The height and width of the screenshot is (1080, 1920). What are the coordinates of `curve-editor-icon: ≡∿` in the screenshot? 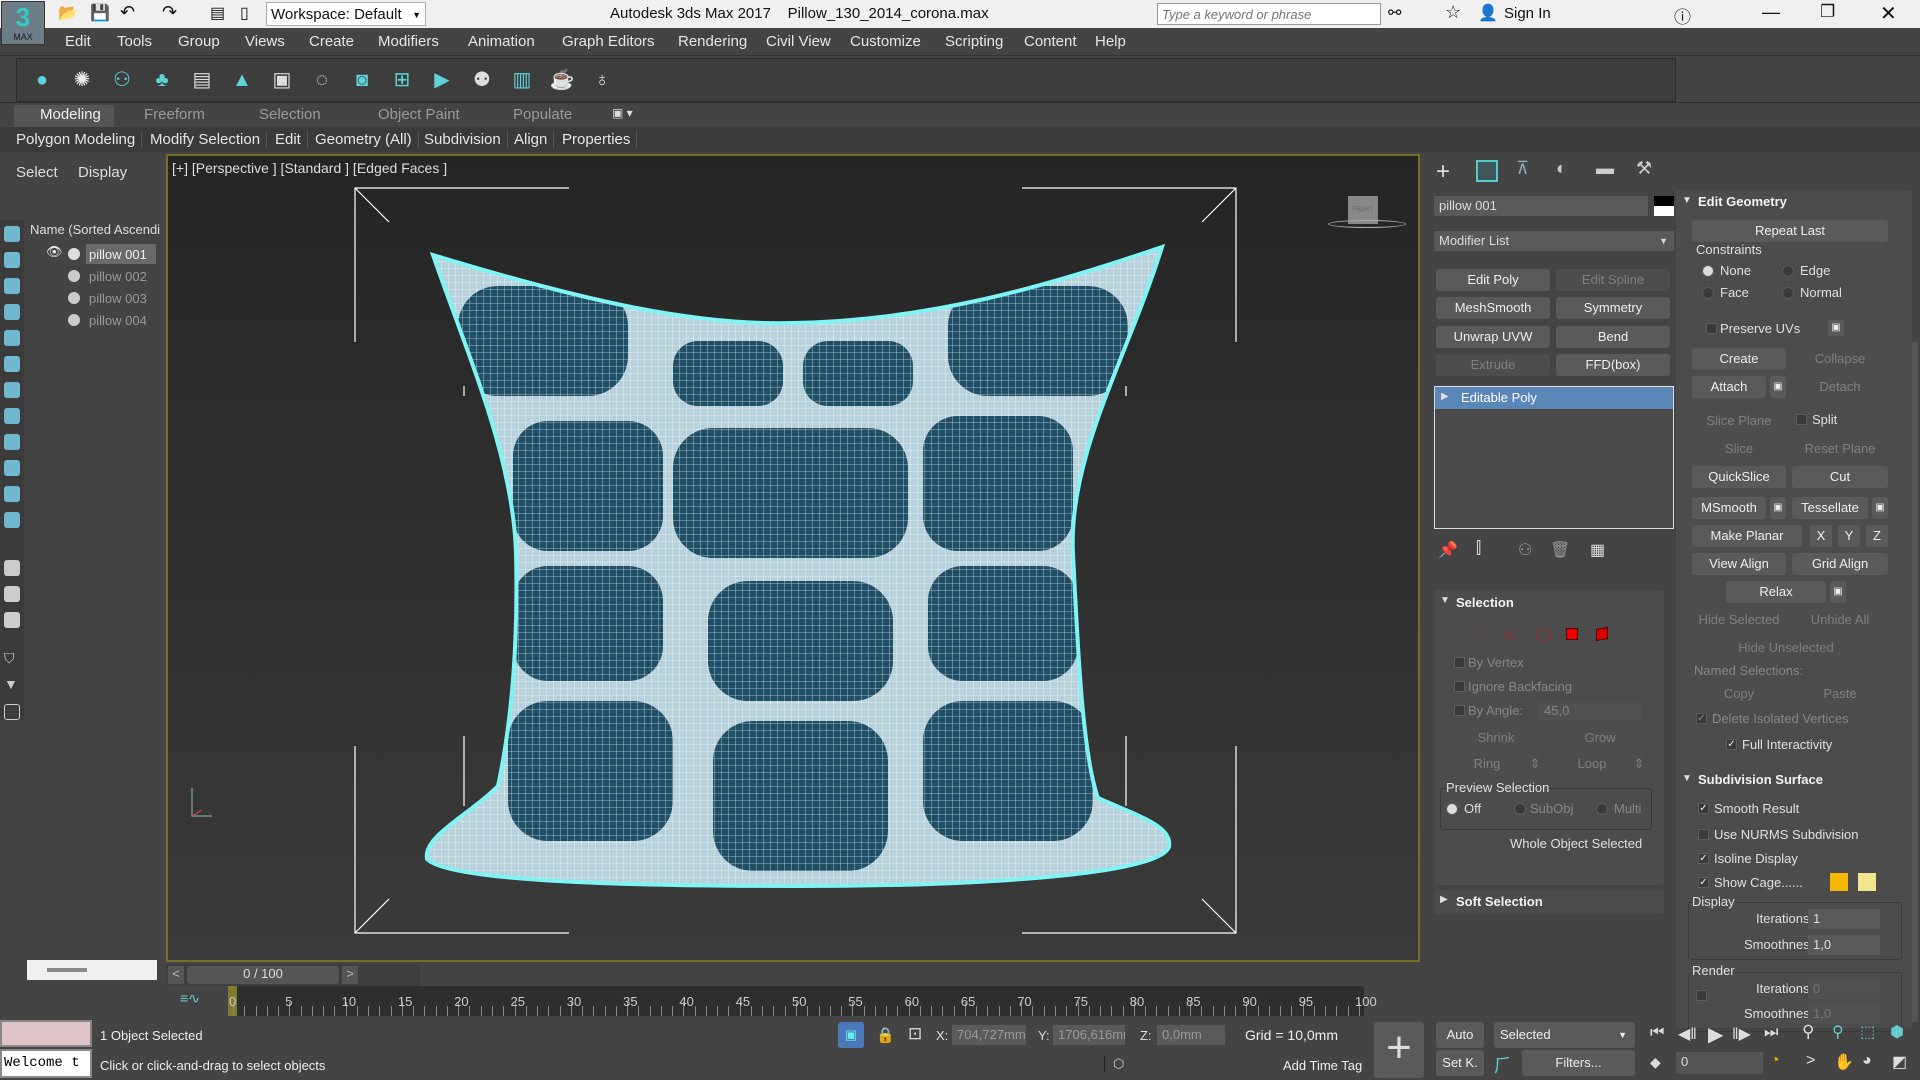 It's located at (190, 998).